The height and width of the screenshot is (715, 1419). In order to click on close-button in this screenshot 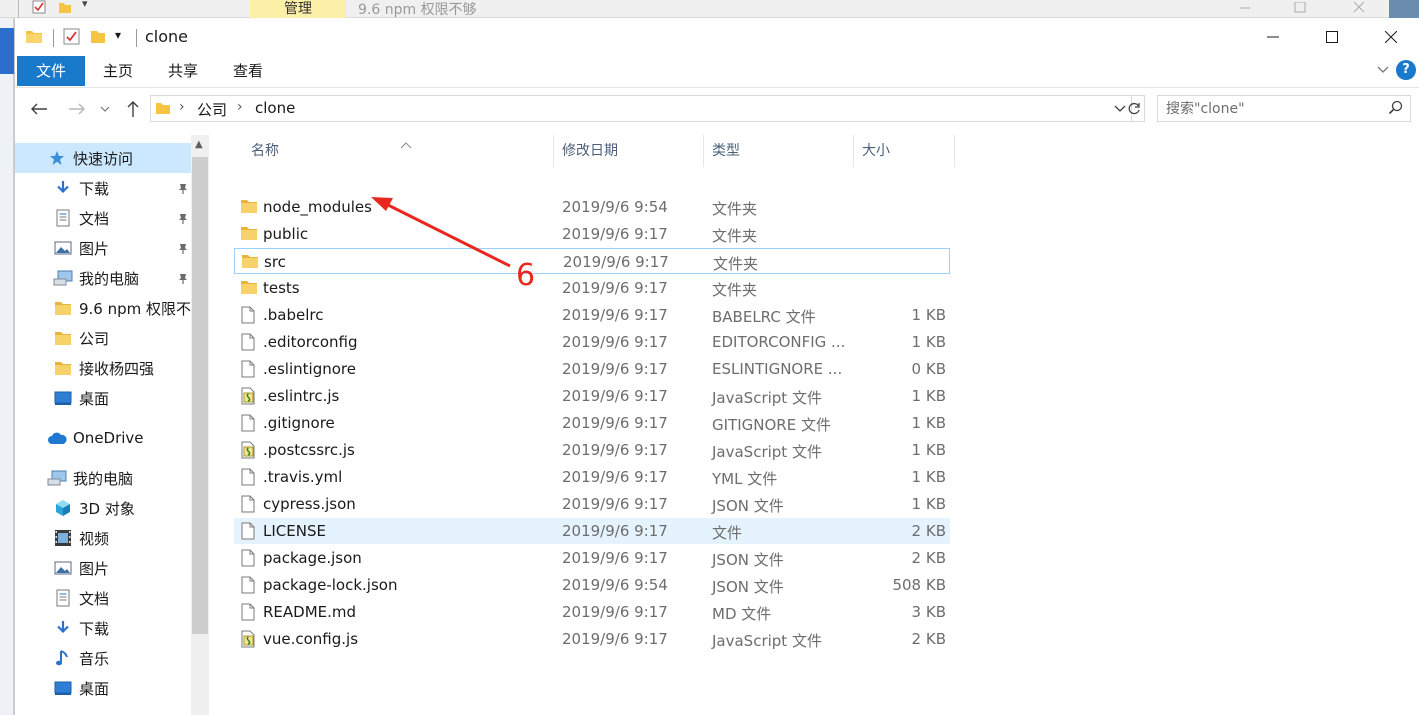, I will do `click(1390, 37)`.